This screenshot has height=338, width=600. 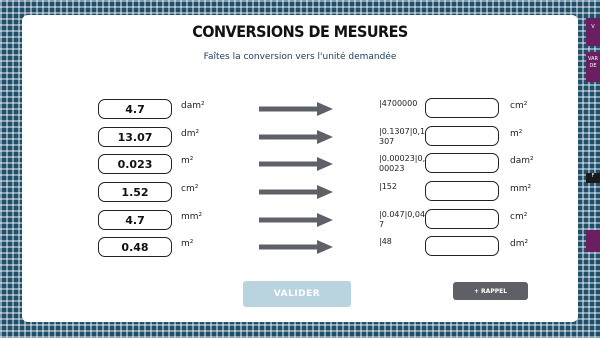 What do you see at coordinates (593, 32) in the screenshot?
I see `side-tab-1: V` at bounding box center [593, 32].